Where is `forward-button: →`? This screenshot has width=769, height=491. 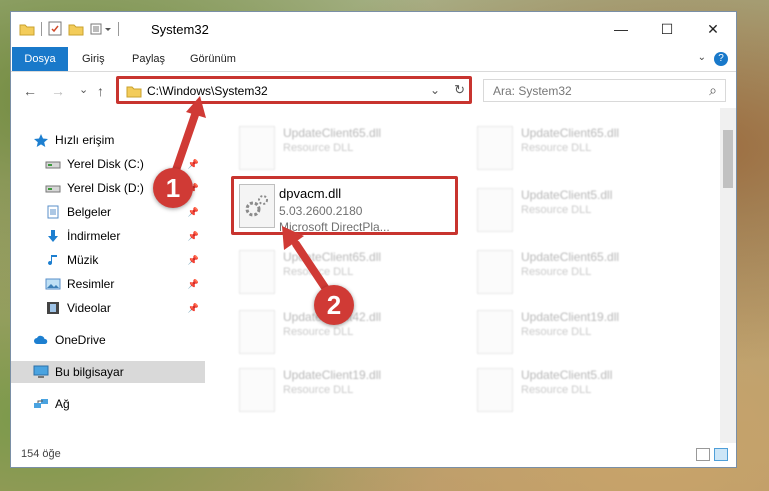 forward-button: → is located at coordinates (58, 91).